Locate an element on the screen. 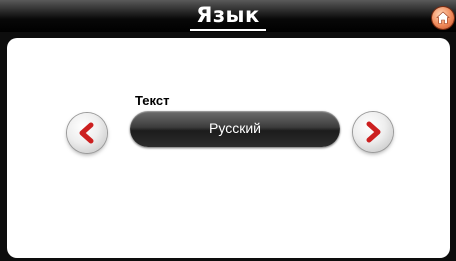 Image resolution: width=456 pixels, height=261 pixels. chevron-right-icon is located at coordinates (373, 132).